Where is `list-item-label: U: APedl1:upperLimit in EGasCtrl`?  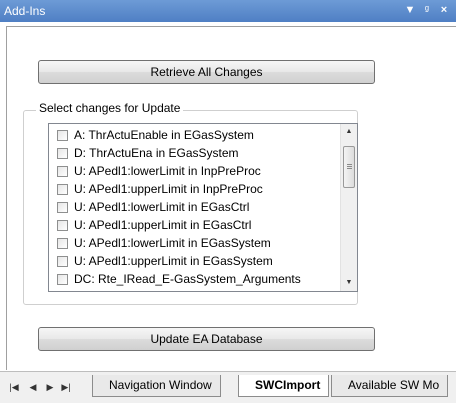 list-item-label: U: APedl1:upperLimit in EGasCtrl is located at coordinates (163, 225).